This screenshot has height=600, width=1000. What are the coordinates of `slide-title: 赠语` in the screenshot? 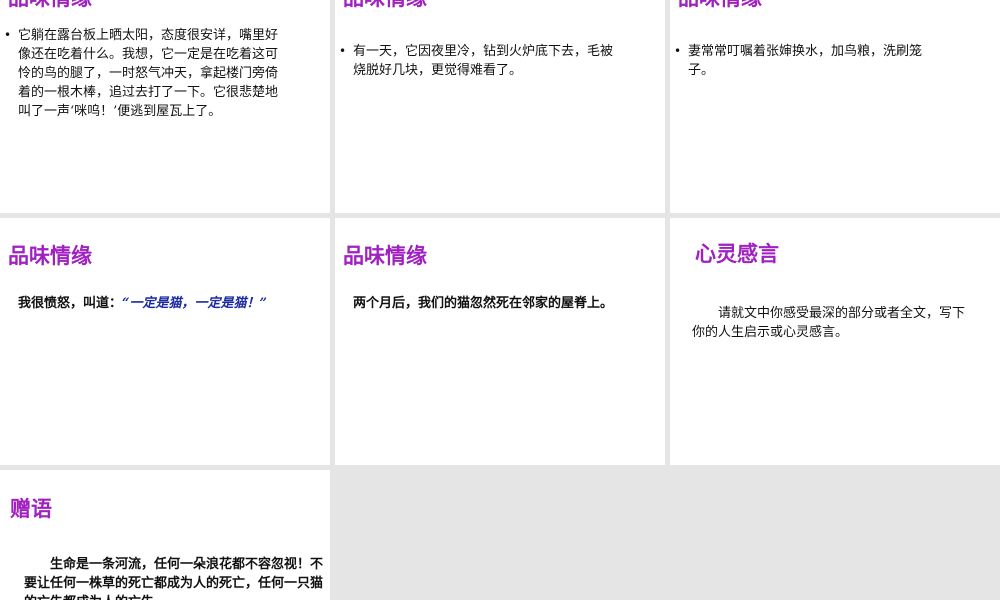 It's located at (31, 509).